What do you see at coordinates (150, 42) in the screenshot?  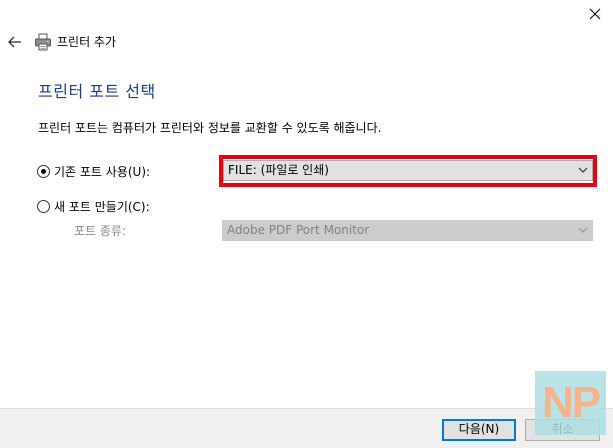 I see `dialog-header: 프린터 추가` at bounding box center [150, 42].